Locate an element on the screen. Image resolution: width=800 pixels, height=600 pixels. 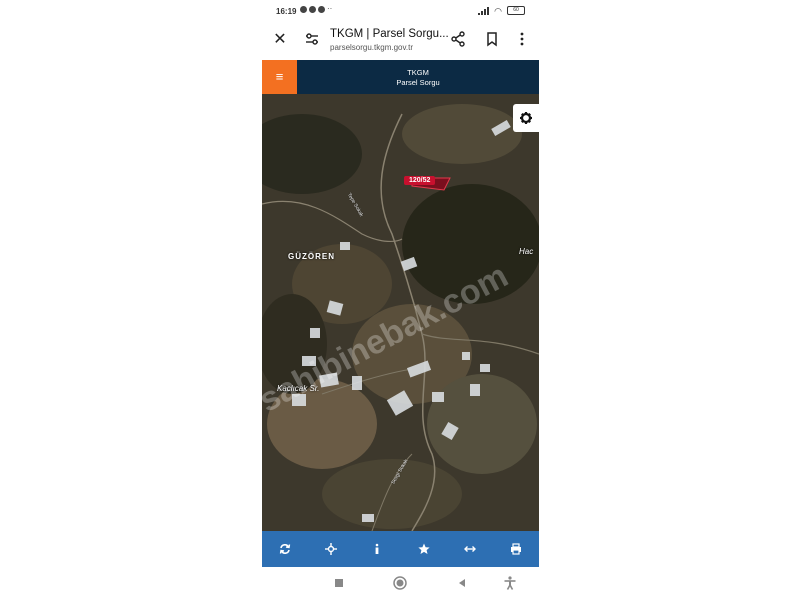
place-label-hac: Hac is located at coordinates (526, 251).